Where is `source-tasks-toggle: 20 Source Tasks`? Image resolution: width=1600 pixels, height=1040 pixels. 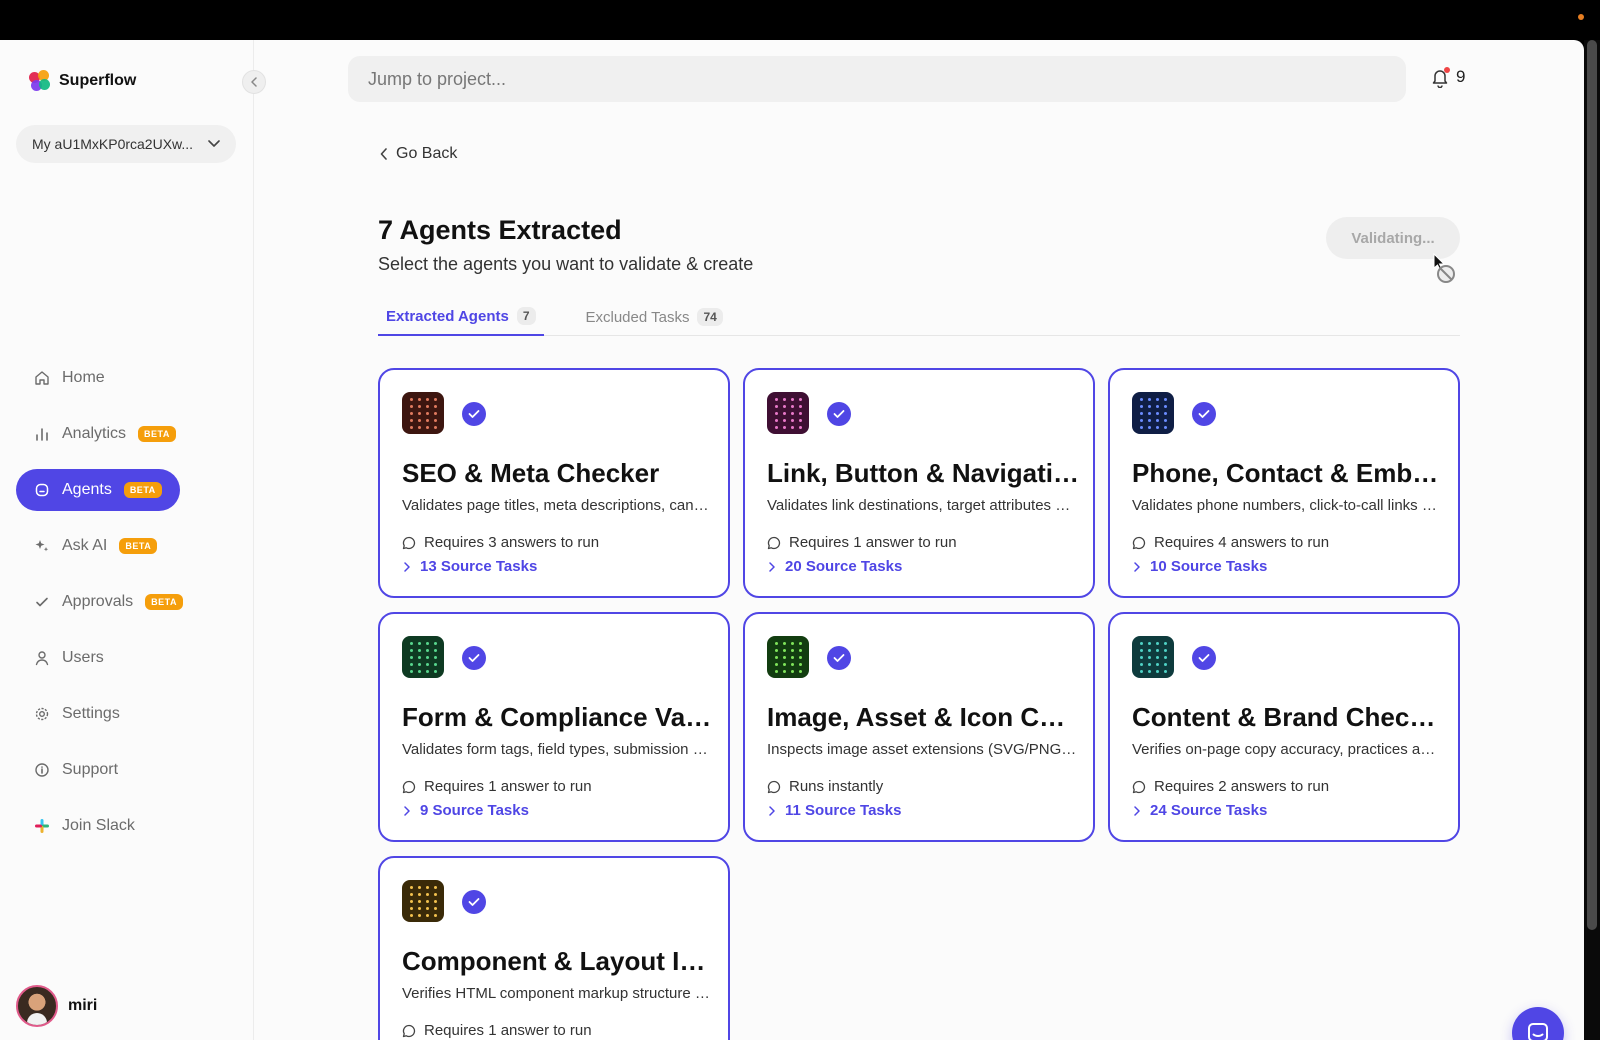 source-tasks-toggle: 20 Source Tasks is located at coordinates (835, 566).